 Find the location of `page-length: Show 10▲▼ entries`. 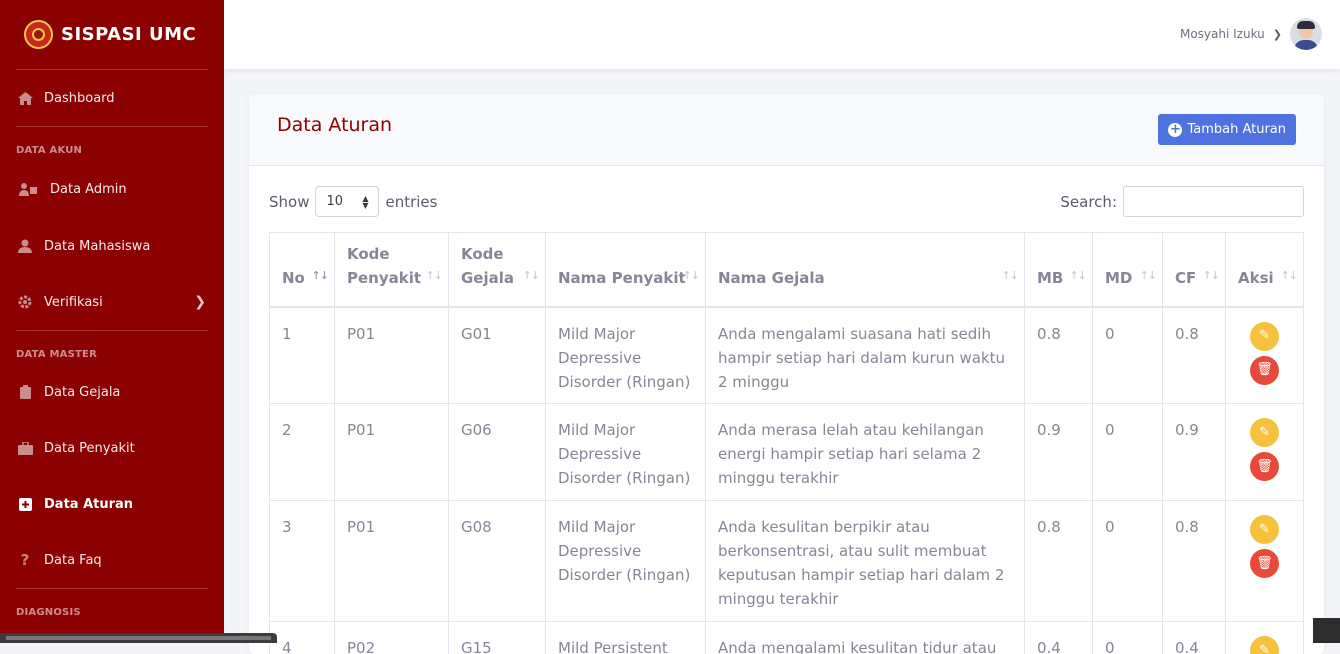

page-length: Show 10▲▼ entries is located at coordinates (353, 201).